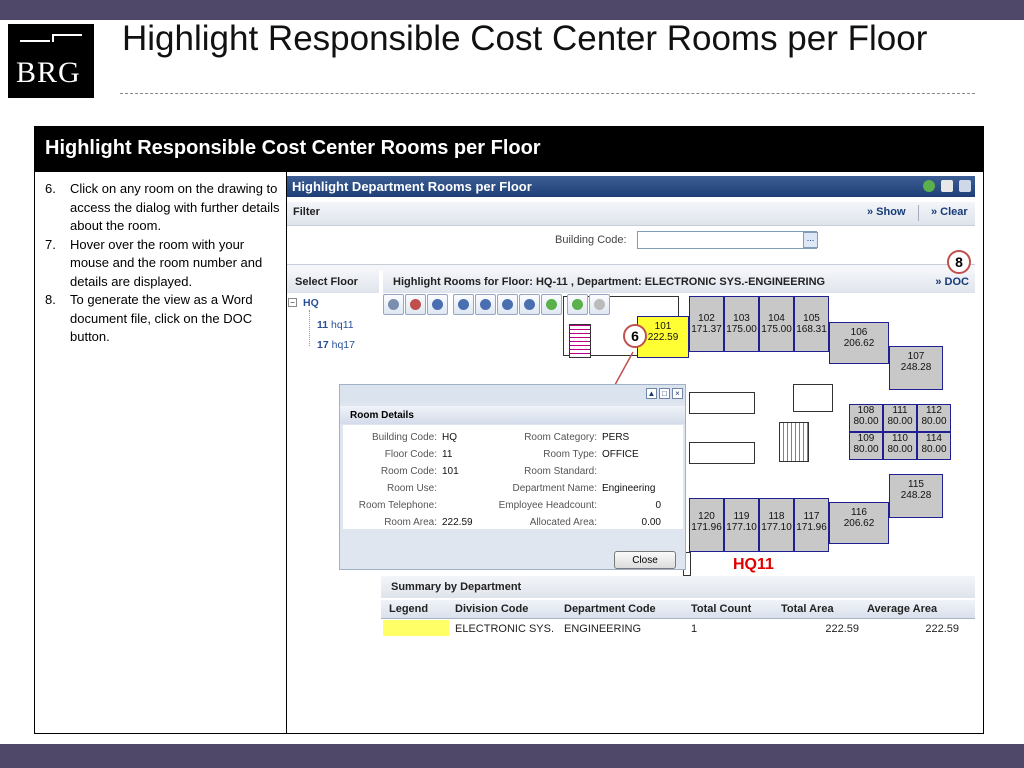 This screenshot has width=1024, height=768. I want to click on top-banner, so click(512, 10).